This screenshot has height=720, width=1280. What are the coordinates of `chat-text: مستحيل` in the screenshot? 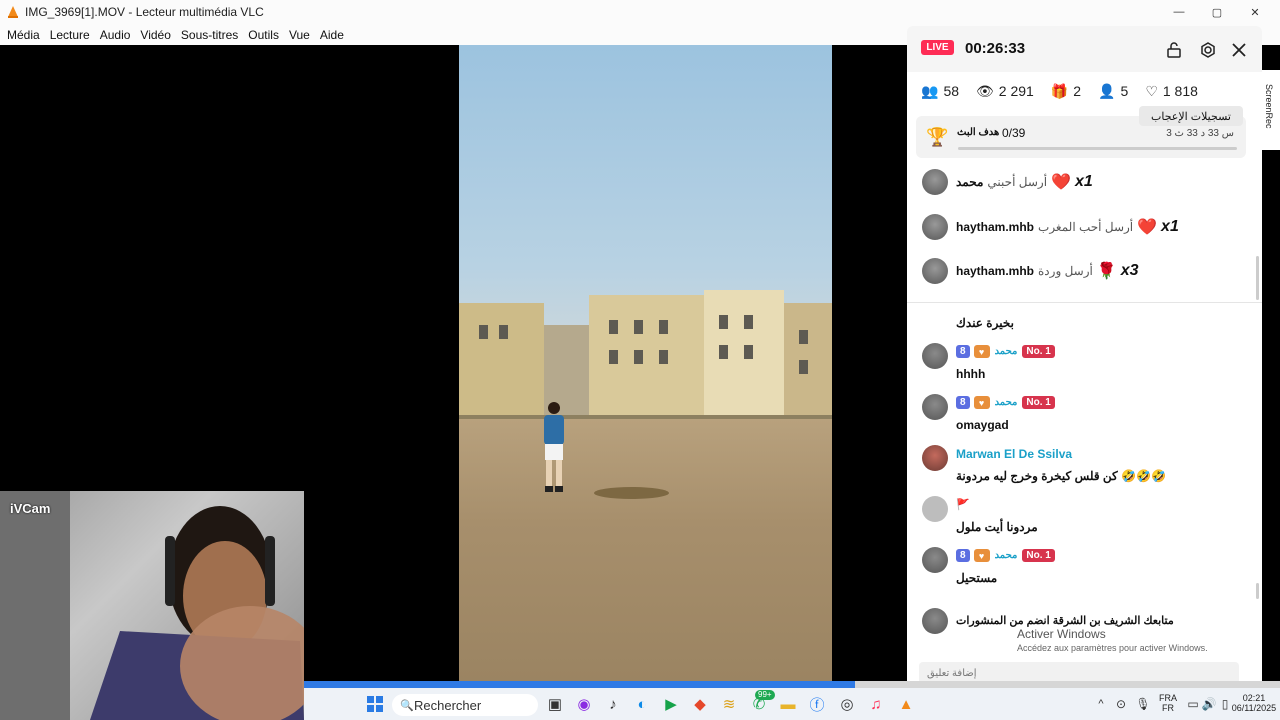 It's located at (977, 578).